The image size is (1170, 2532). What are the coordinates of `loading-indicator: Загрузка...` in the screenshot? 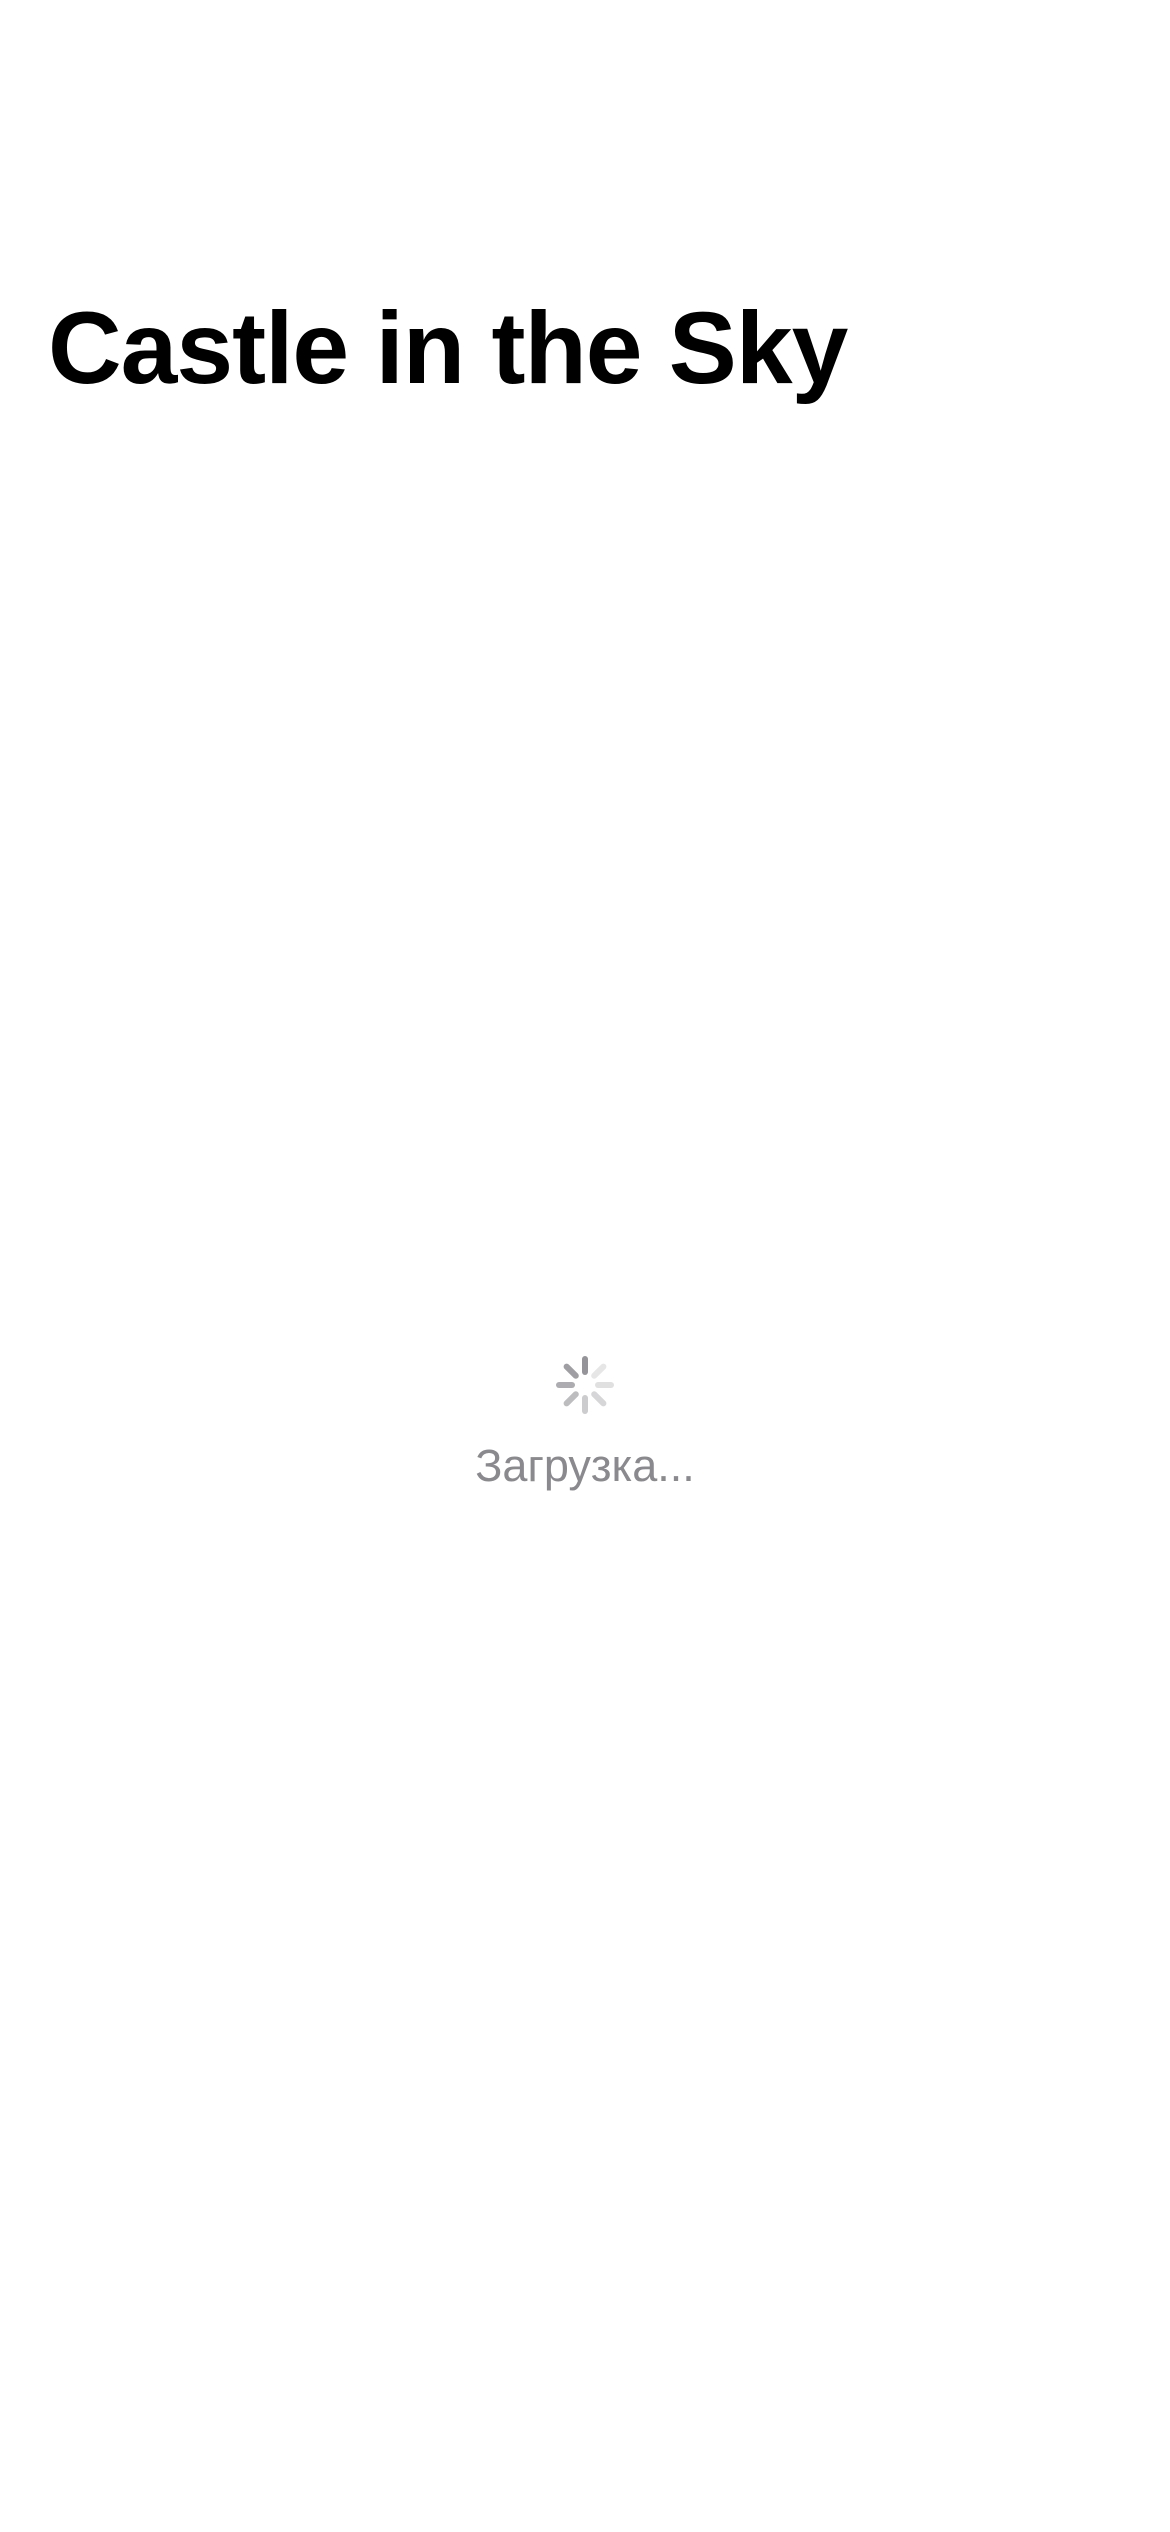 It's located at (585, 1424).